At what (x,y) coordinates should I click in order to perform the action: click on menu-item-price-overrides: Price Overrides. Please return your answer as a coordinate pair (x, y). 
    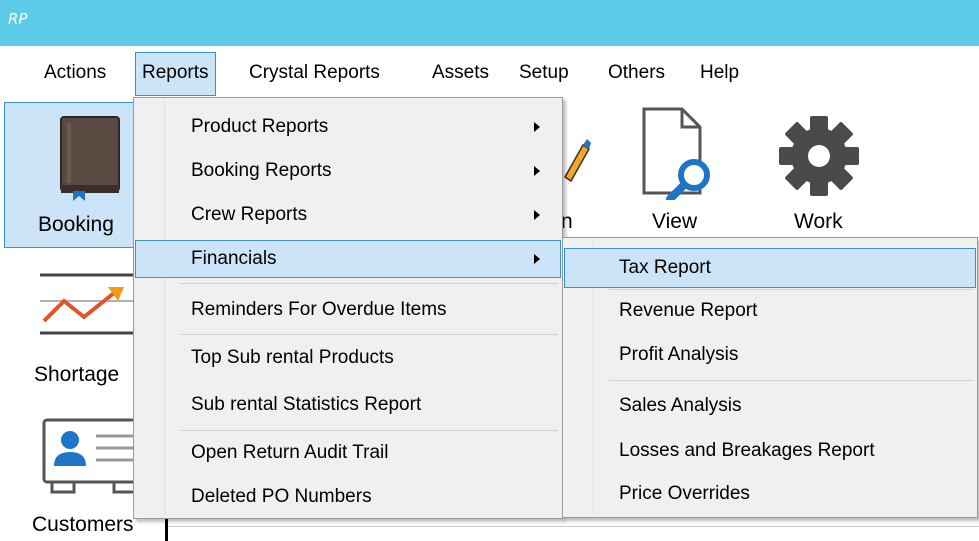
    Looking at the image, I should click on (770, 494).